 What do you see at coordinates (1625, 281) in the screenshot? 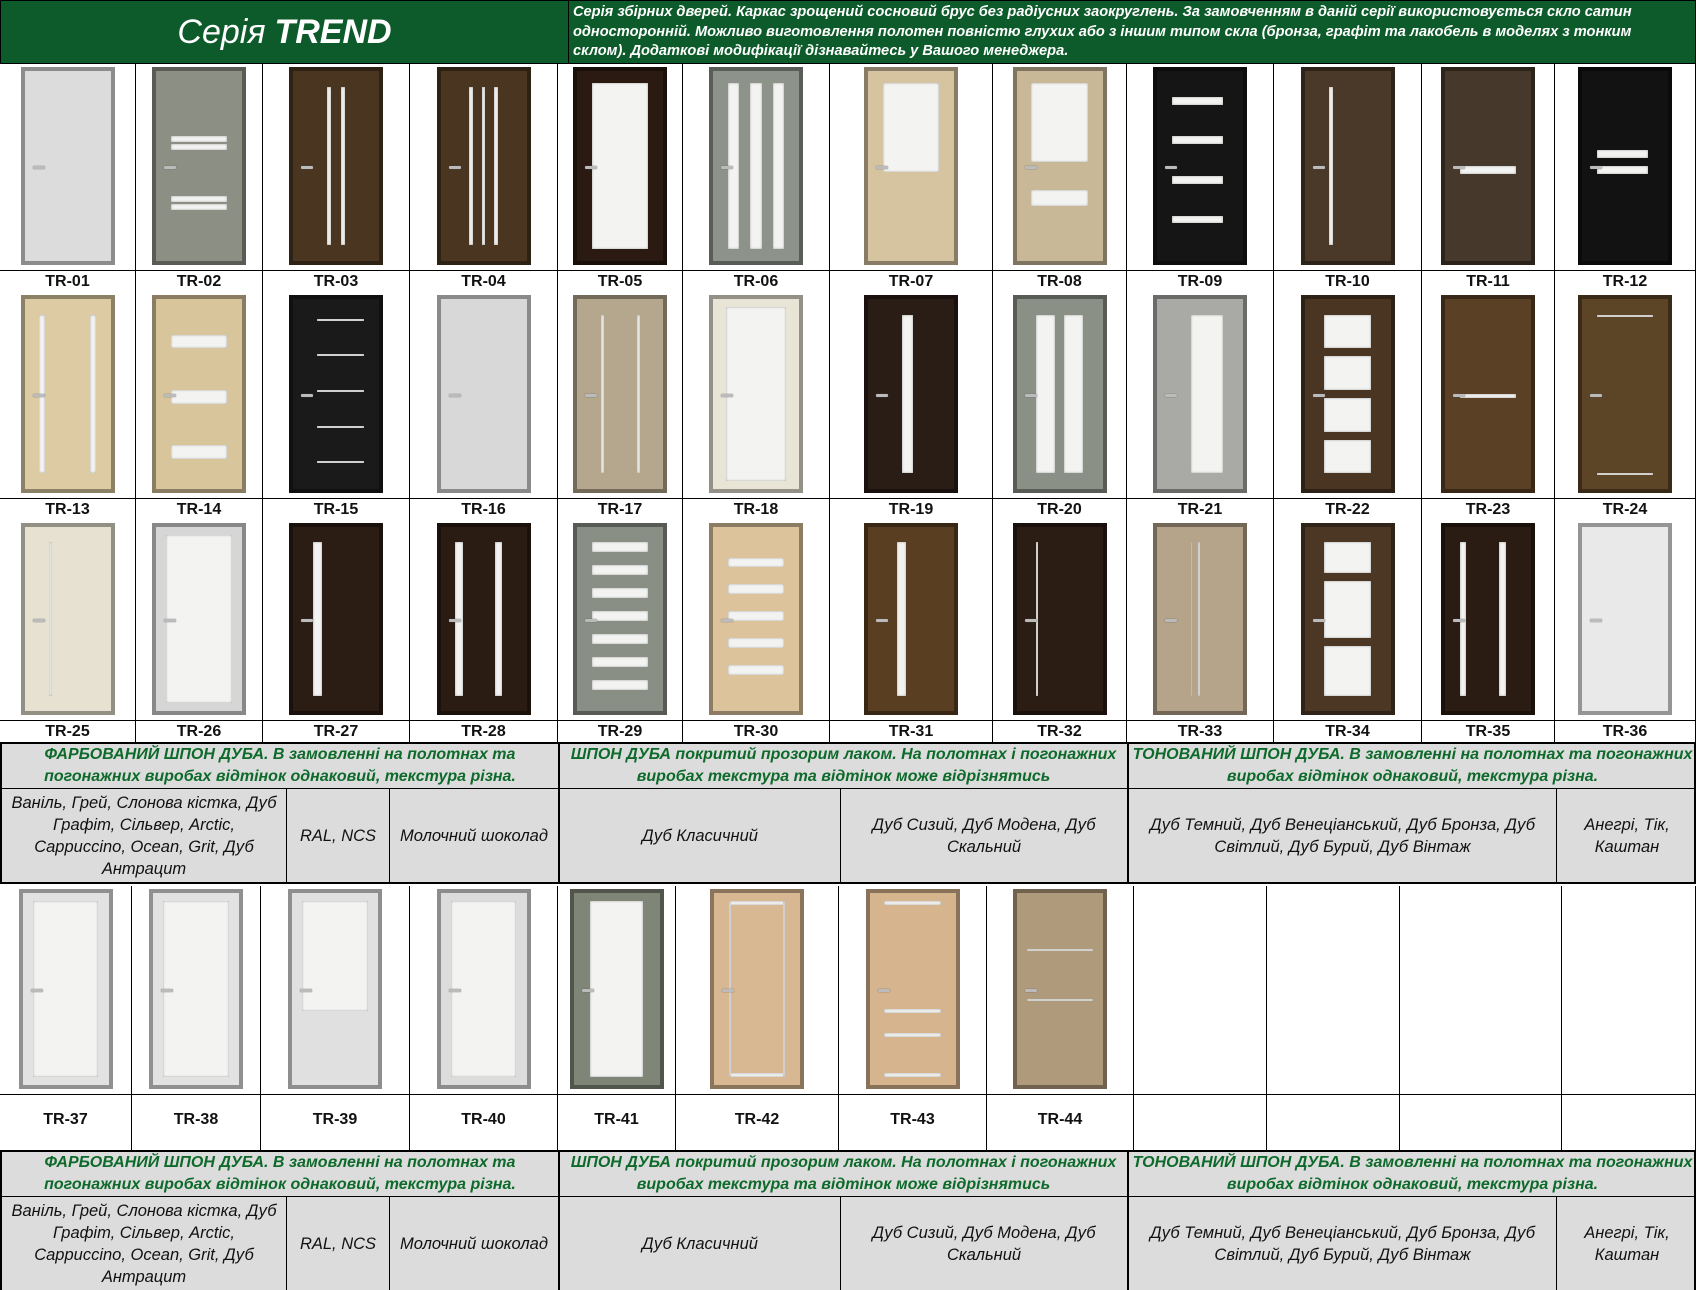
I see `door-model-code: TR-12` at bounding box center [1625, 281].